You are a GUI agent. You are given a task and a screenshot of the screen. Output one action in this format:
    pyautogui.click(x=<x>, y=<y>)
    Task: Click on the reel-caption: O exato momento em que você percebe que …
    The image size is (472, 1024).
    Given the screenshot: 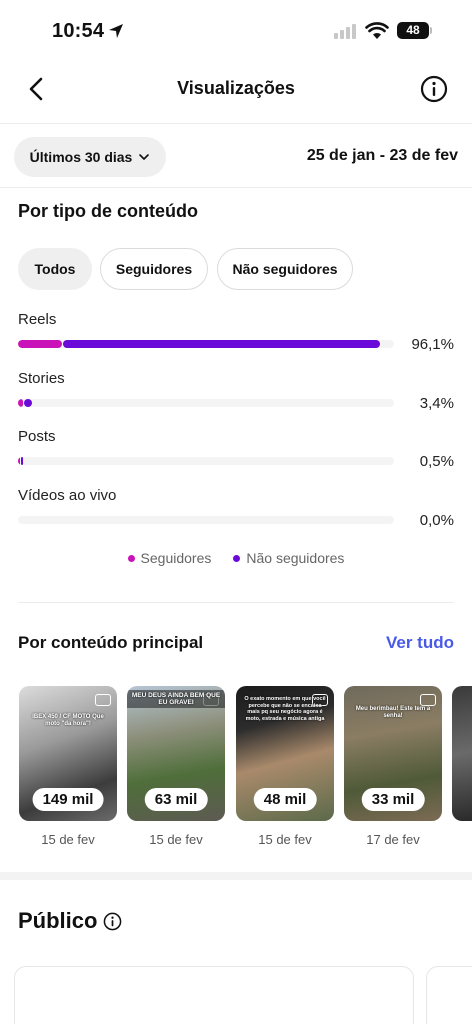 What is the action you would take?
    pyautogui.click(x=285, y=709)
    